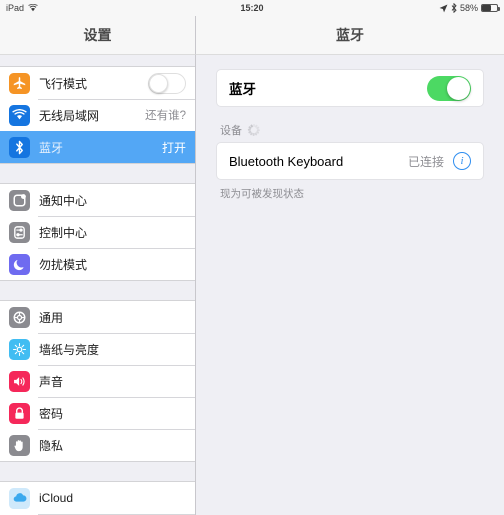 The width and height of the screenshot is (504, 515). I want to click on sidebar-item-privacy: 隐私, so click(97, 445).